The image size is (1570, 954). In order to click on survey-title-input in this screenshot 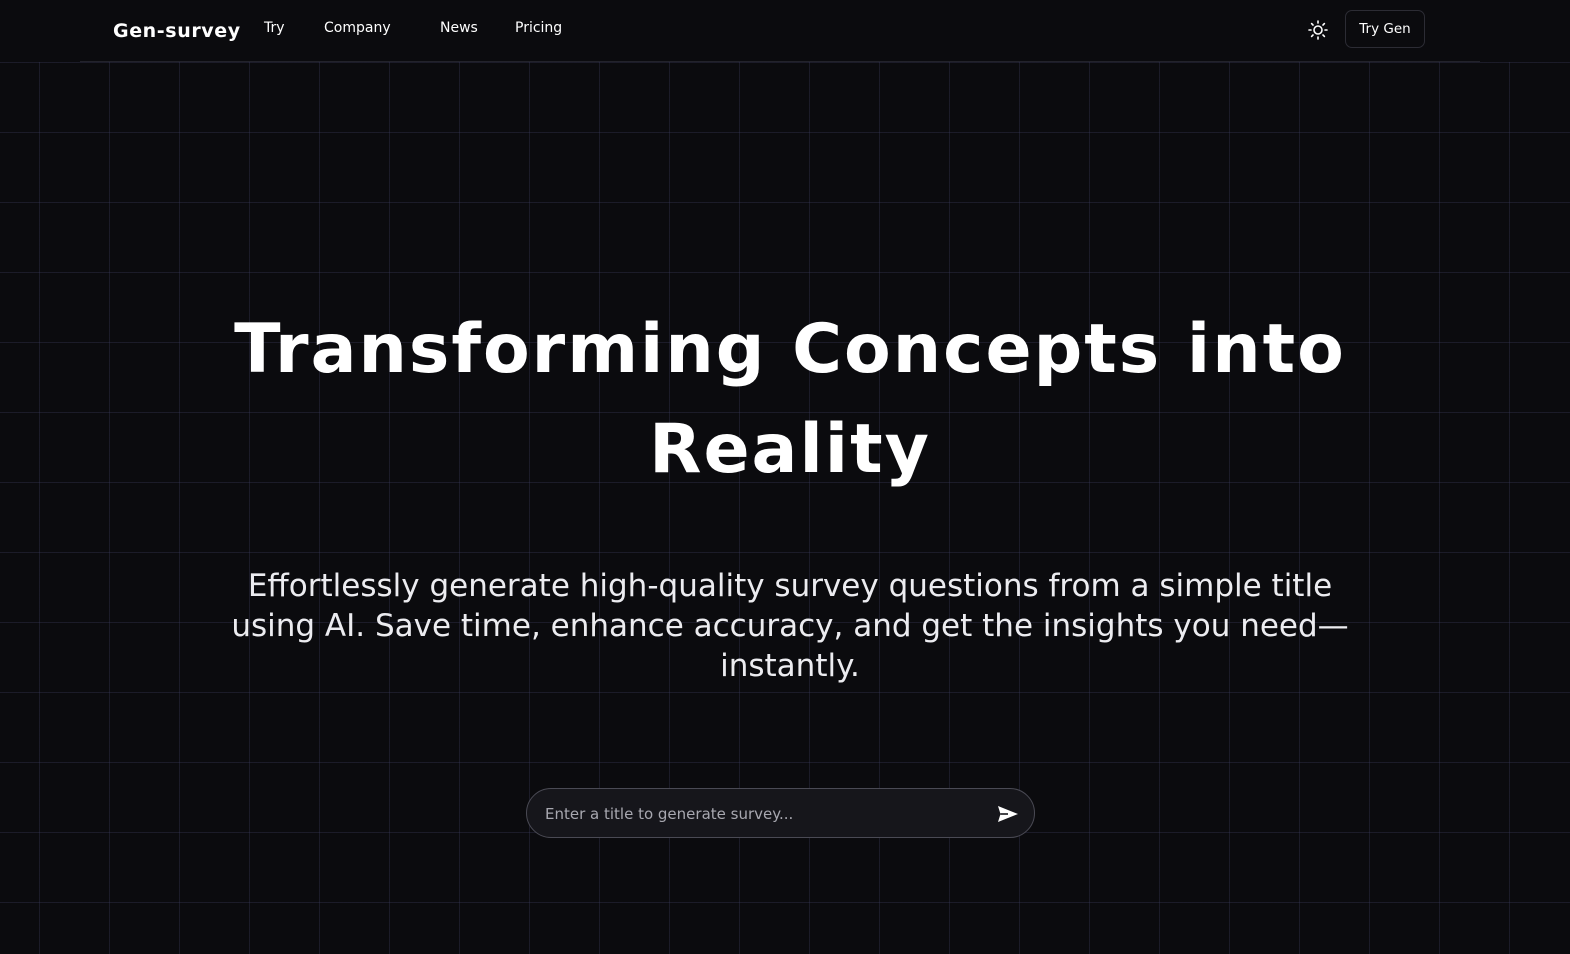, I will do `click(765, 814)`.